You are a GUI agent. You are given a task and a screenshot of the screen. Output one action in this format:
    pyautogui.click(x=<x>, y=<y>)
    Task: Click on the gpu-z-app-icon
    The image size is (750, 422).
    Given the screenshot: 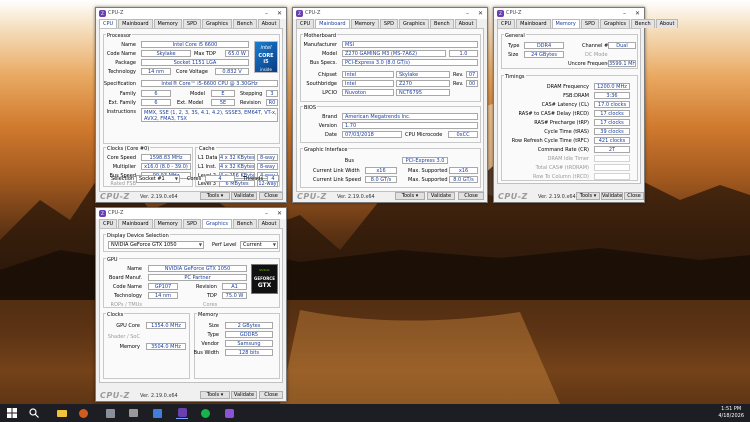 What is the action you would take?
    pyautogui.click(x=229, y=413)
    